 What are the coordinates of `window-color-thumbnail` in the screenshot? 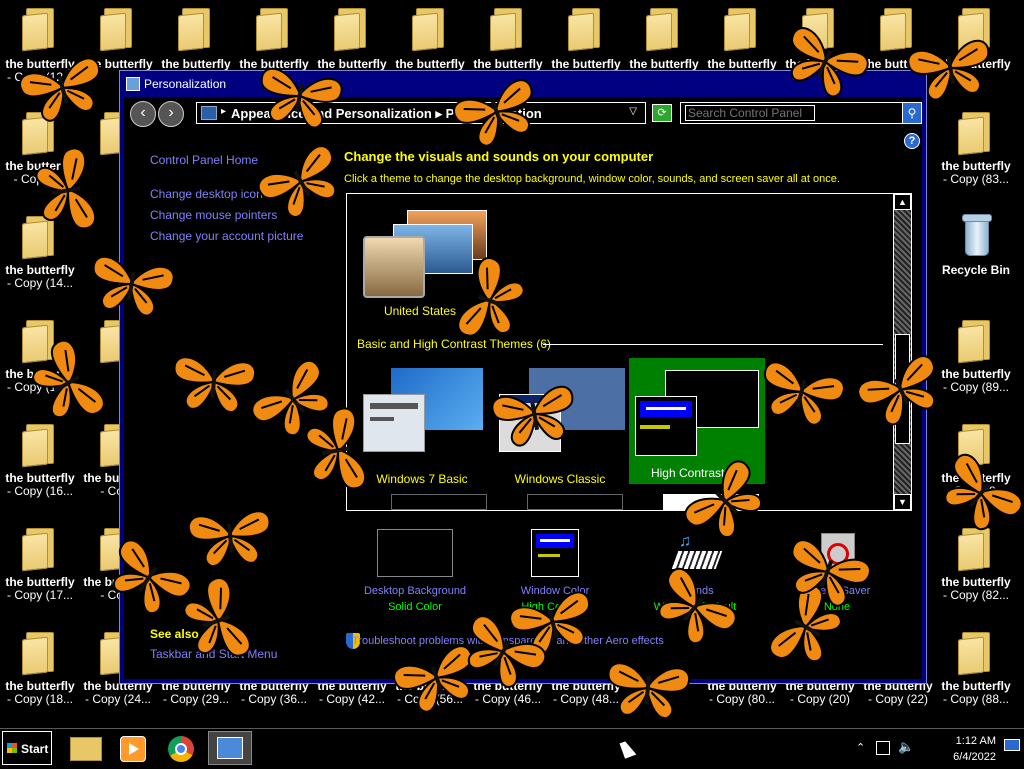 It's located at (555, 553).